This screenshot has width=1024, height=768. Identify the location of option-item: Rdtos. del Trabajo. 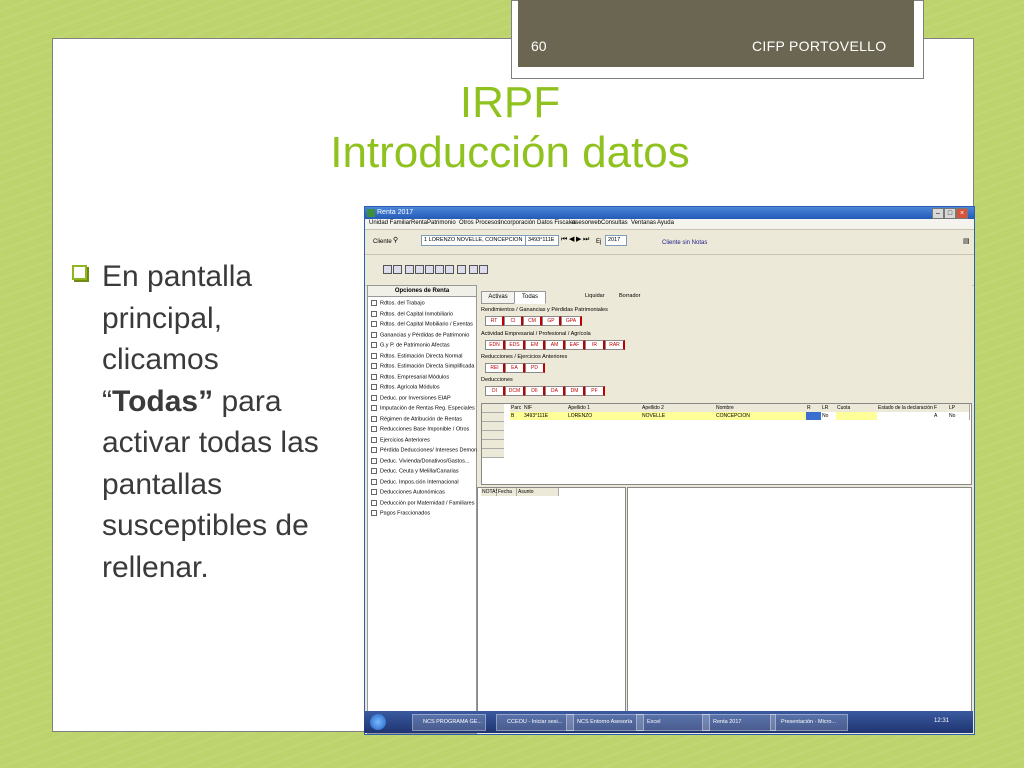
(398, 303).